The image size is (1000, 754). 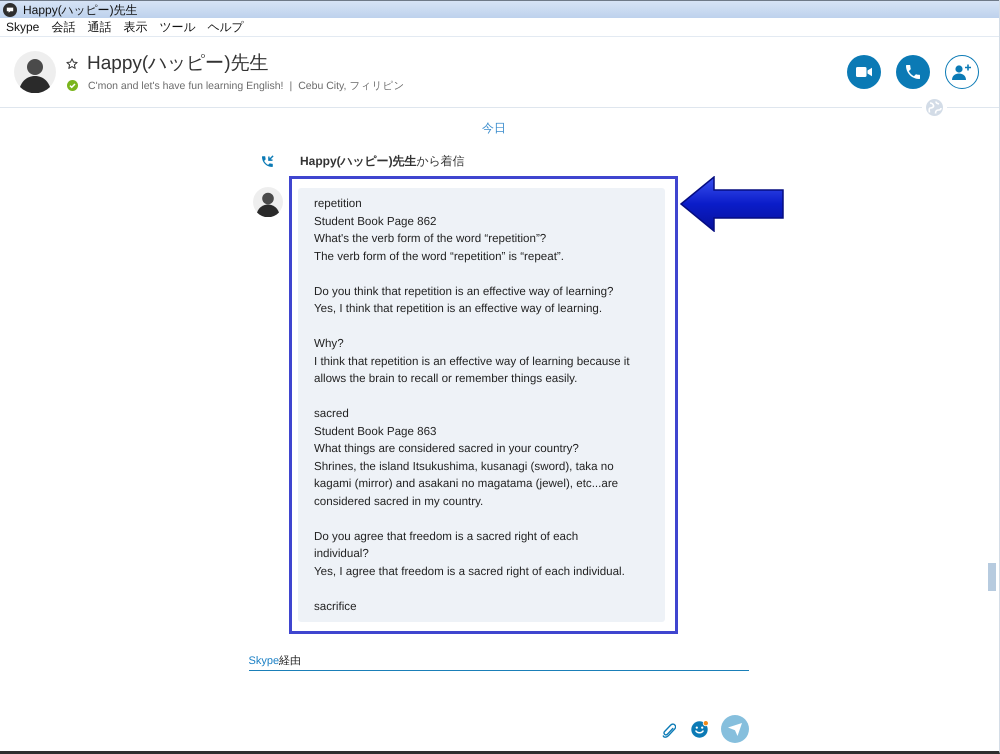 I want to click on mood-message: C'mon and let's have fun learning English!, so click(x=186, y=85).